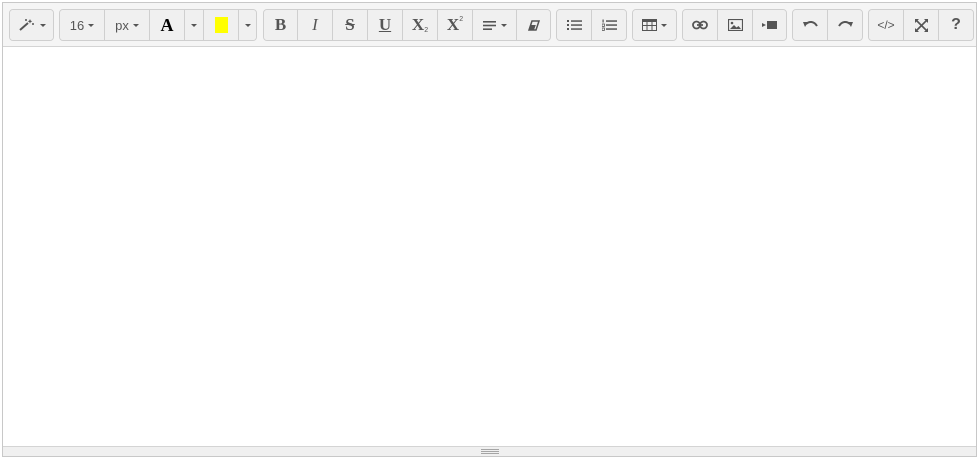 The width and height of the screenshot is (980, 461). I want to click on unordered-list-icon, so click(574, 25).